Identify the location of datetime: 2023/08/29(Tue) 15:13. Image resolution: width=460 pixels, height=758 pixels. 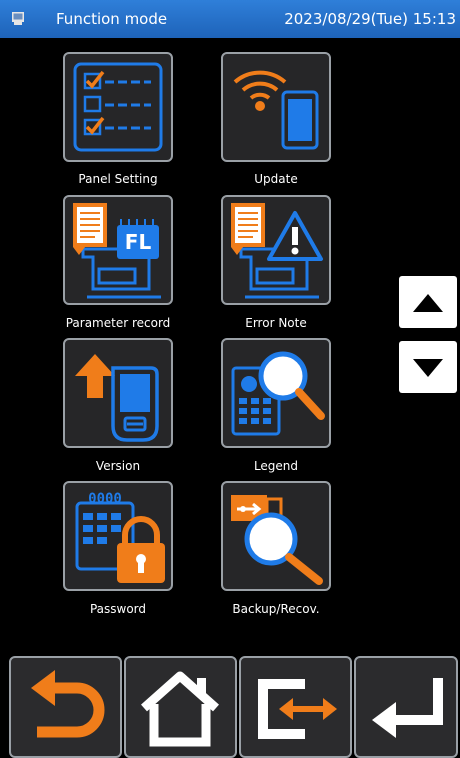
(370, 19).